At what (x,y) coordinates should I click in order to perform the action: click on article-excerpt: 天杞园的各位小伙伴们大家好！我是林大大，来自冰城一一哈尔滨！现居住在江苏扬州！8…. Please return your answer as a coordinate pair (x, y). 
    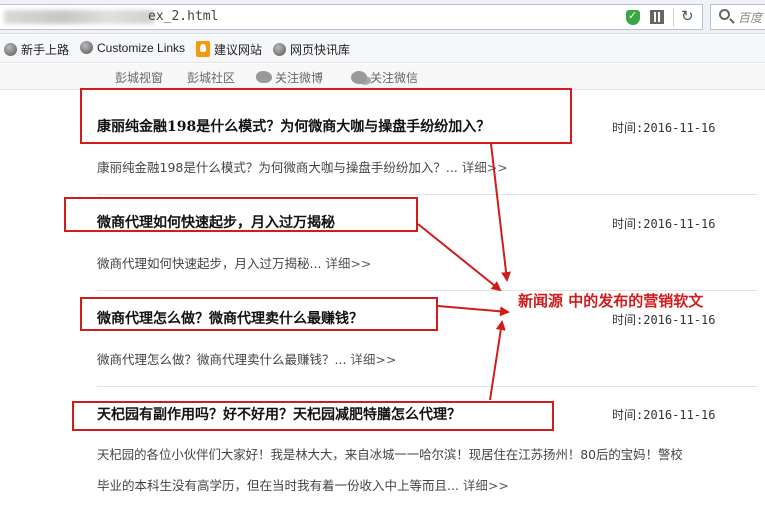
    Looking at the image, I should click on (390, 454).